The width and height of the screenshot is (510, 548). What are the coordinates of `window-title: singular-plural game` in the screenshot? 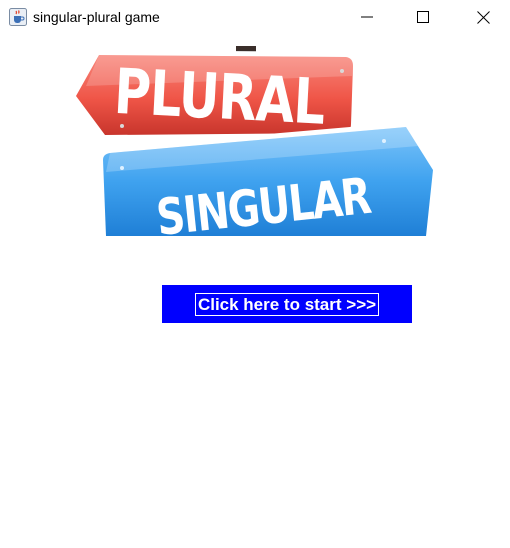 It's located at (96, 17).